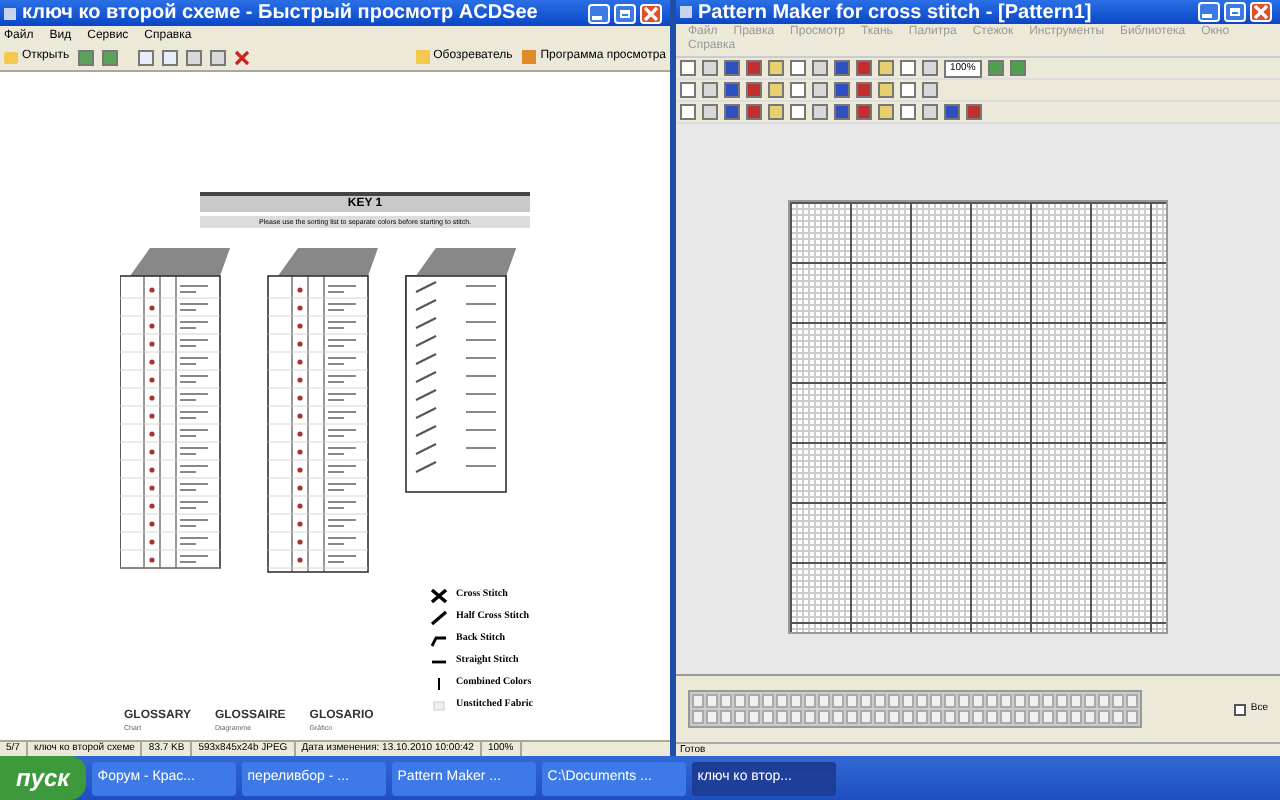 The width and height of the screenshot is (1280, 800). I want to click on delete-icon, so click(241, 57).